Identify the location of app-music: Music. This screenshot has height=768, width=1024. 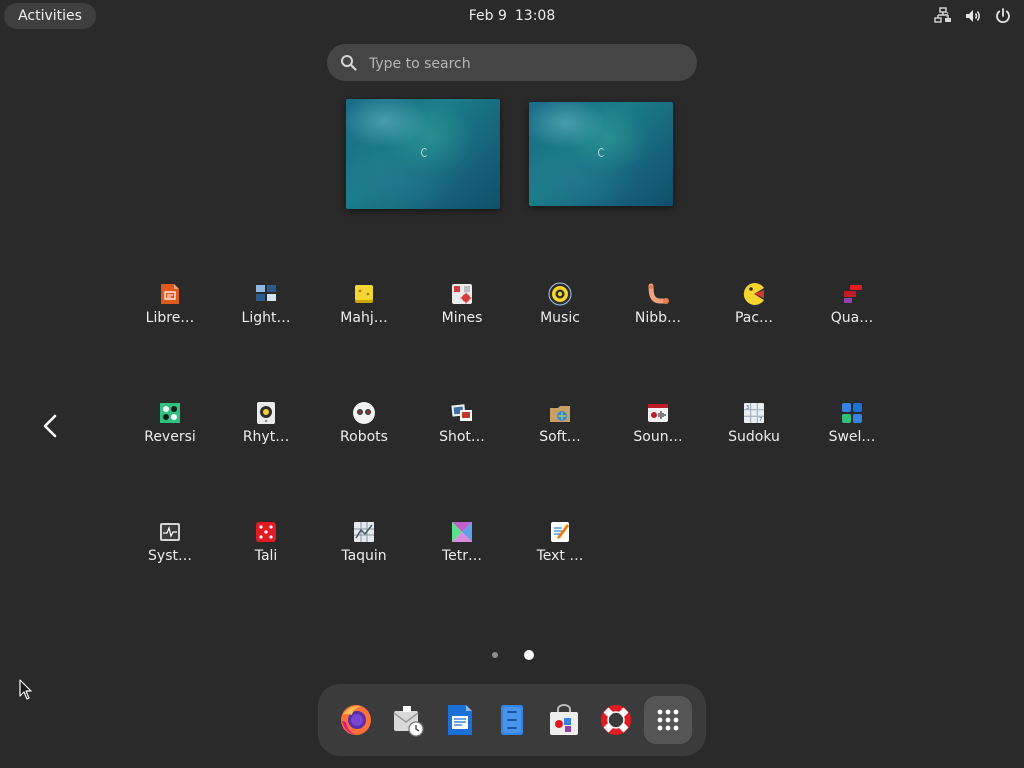
(560, 314).